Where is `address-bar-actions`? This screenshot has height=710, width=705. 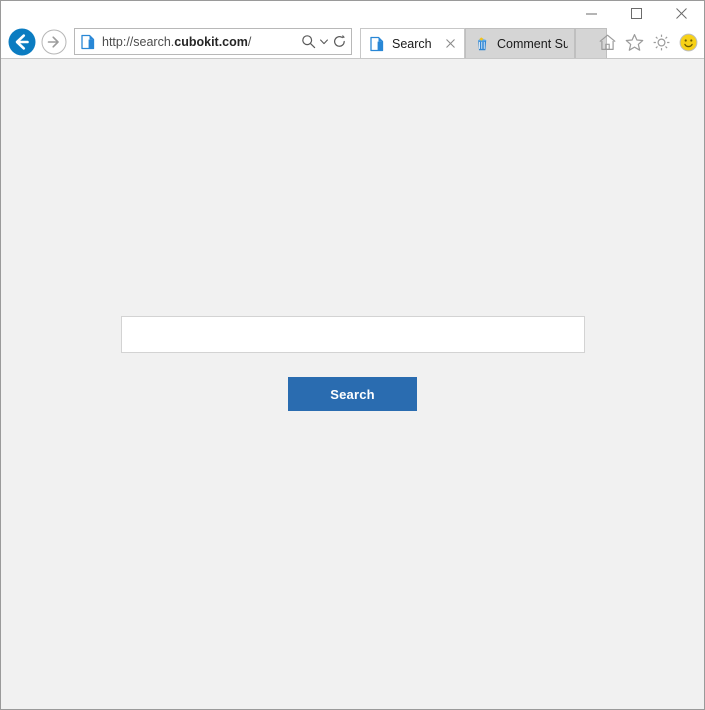 address-bar-actions is located at coordinates (323, 42).